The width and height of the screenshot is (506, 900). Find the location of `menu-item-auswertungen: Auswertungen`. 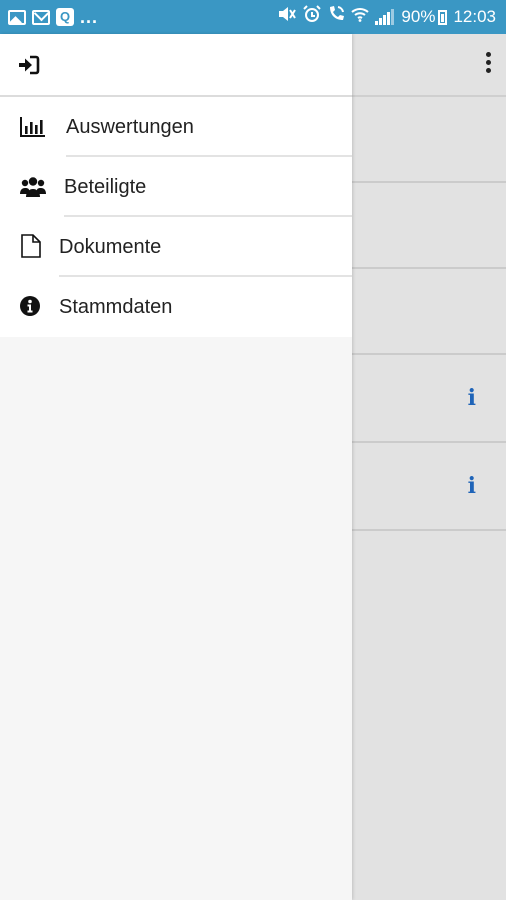

menu-item-auswertungen: Auswertungen is located at coordinates (176, 127).